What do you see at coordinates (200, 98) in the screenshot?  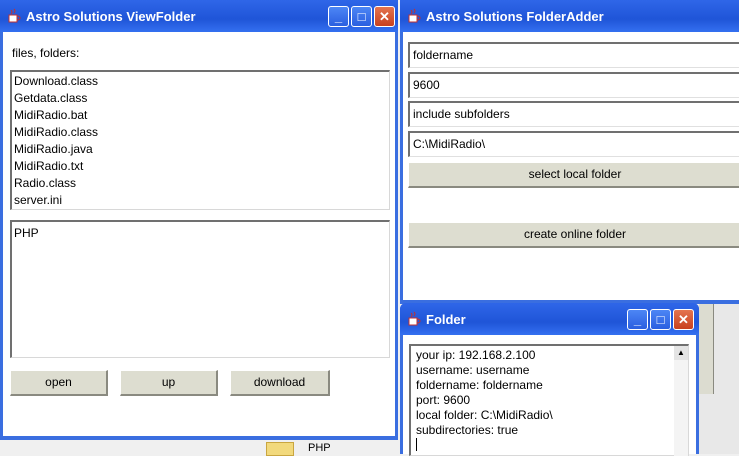 I see `list-item: Getdata.class` at bounding box center [200, 98].